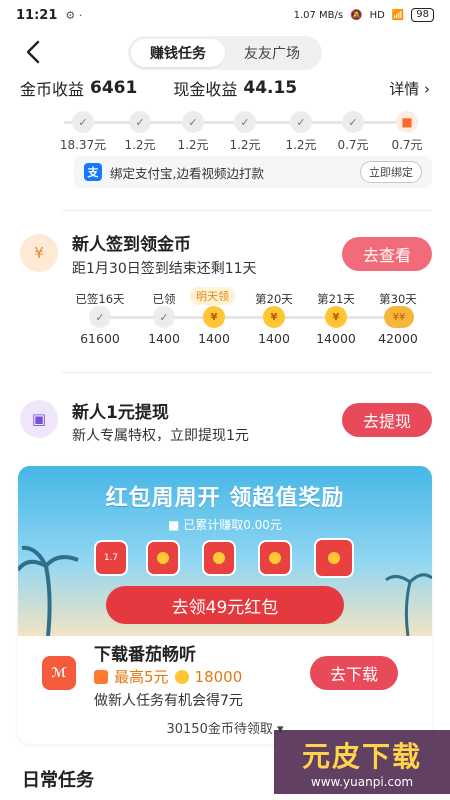 This screenshot has height=800, width=450. What do you see at coordinates (212, 296) in the screenshot?
I see `tomorrow-tag: 明天领` at bounding box center [212, 296].